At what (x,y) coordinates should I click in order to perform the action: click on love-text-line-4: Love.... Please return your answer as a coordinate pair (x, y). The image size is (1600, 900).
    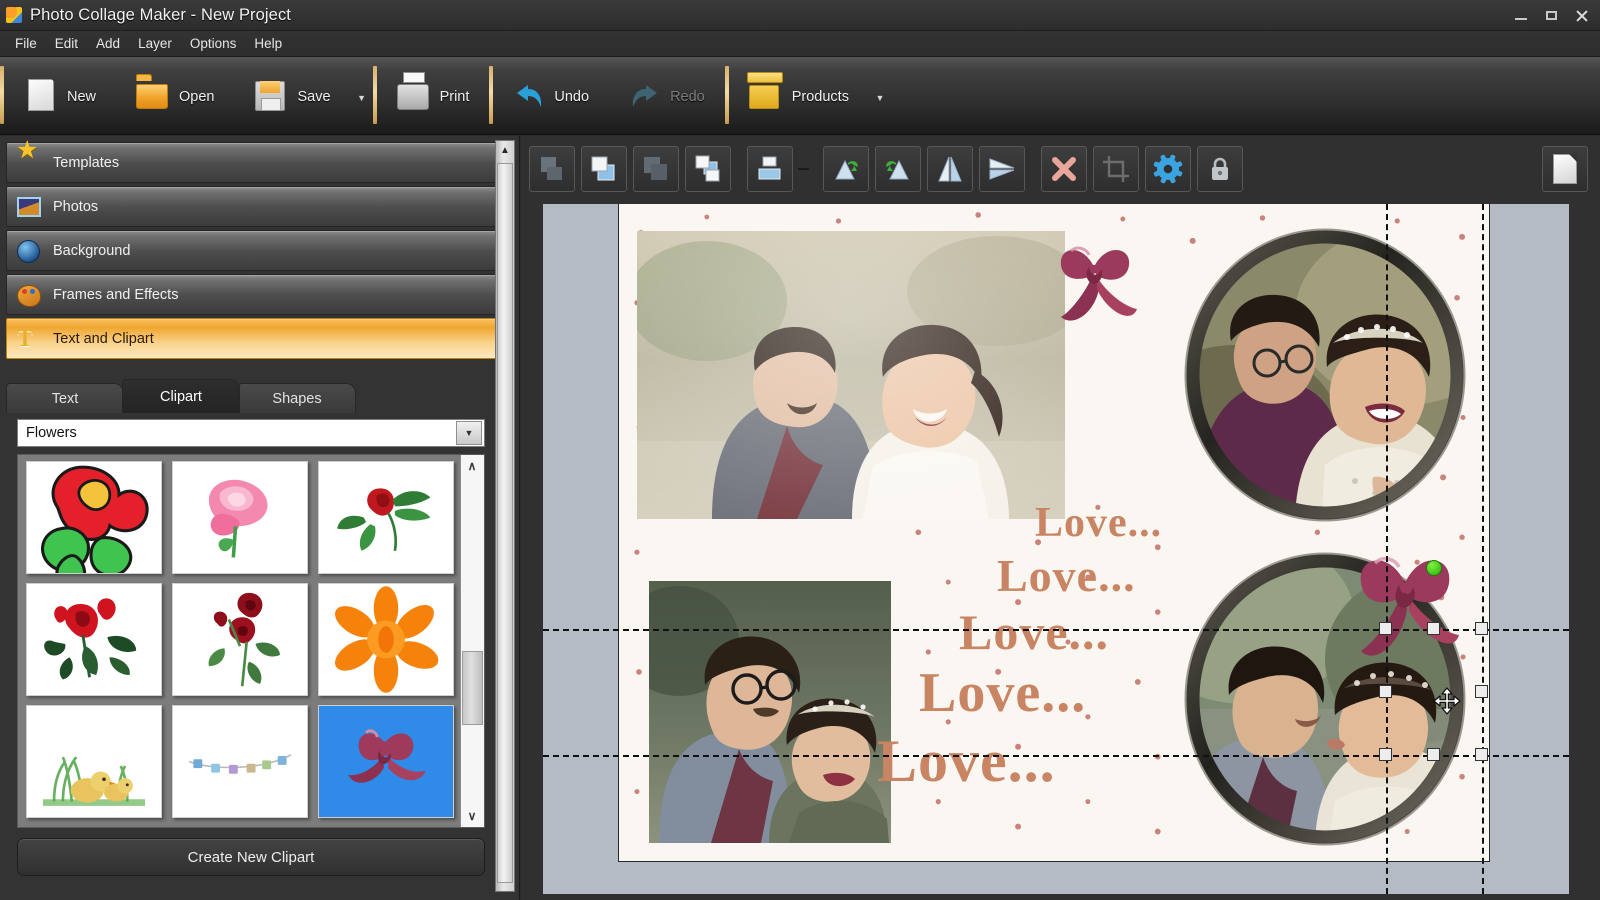
    Looking at the image, I should click on (1002, 693).